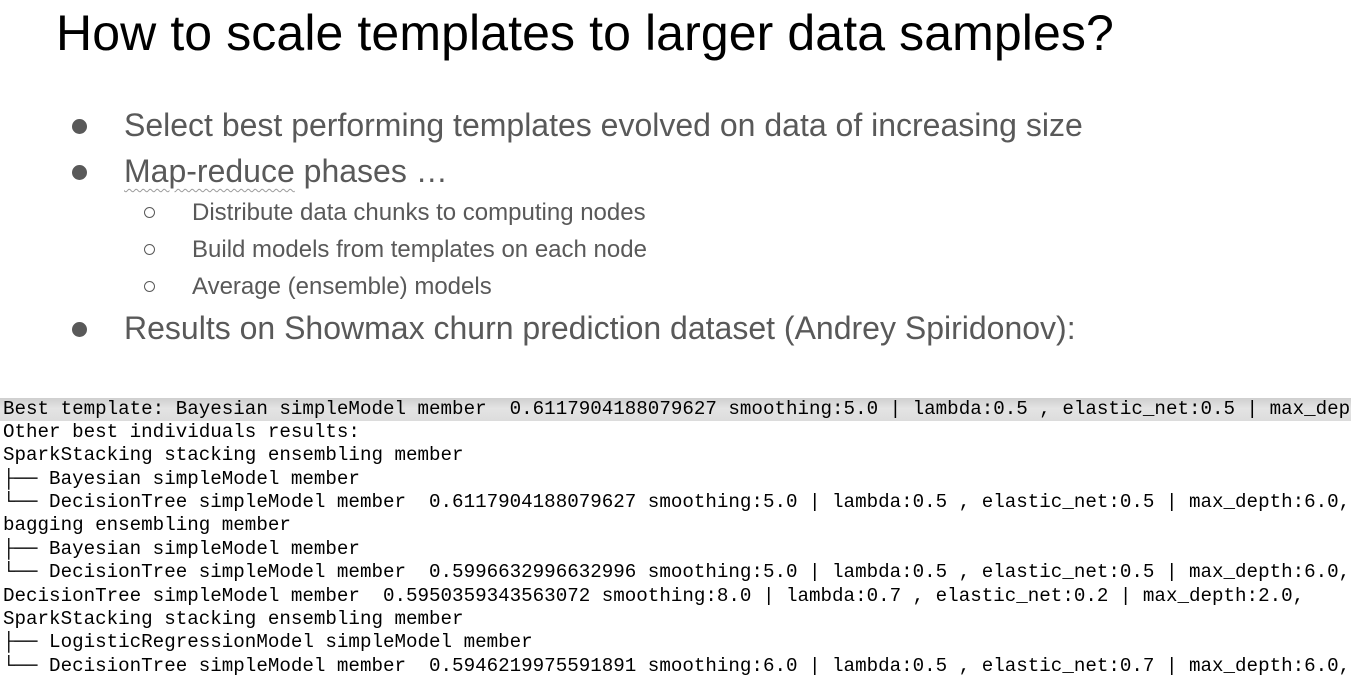  What do you see at coordinates (342, 286) in the screenshot?
I see `subbullet-item-3: Average (ensemble) models` at bounding box center [342, 286].